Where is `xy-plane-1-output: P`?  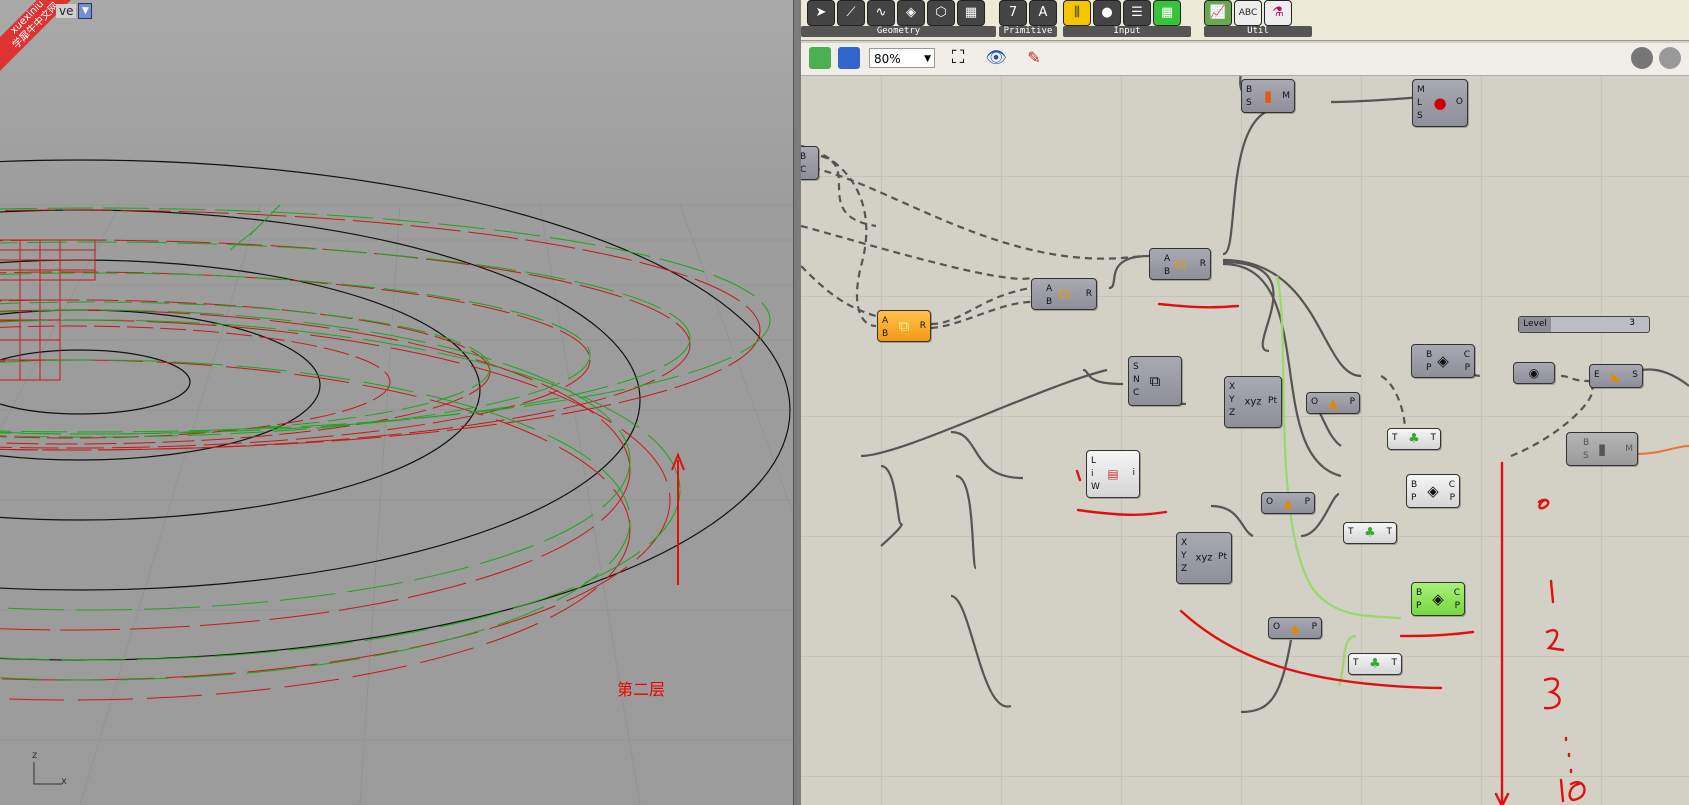 xy-plane-1-output: P is located at coordinates (1352, 402).